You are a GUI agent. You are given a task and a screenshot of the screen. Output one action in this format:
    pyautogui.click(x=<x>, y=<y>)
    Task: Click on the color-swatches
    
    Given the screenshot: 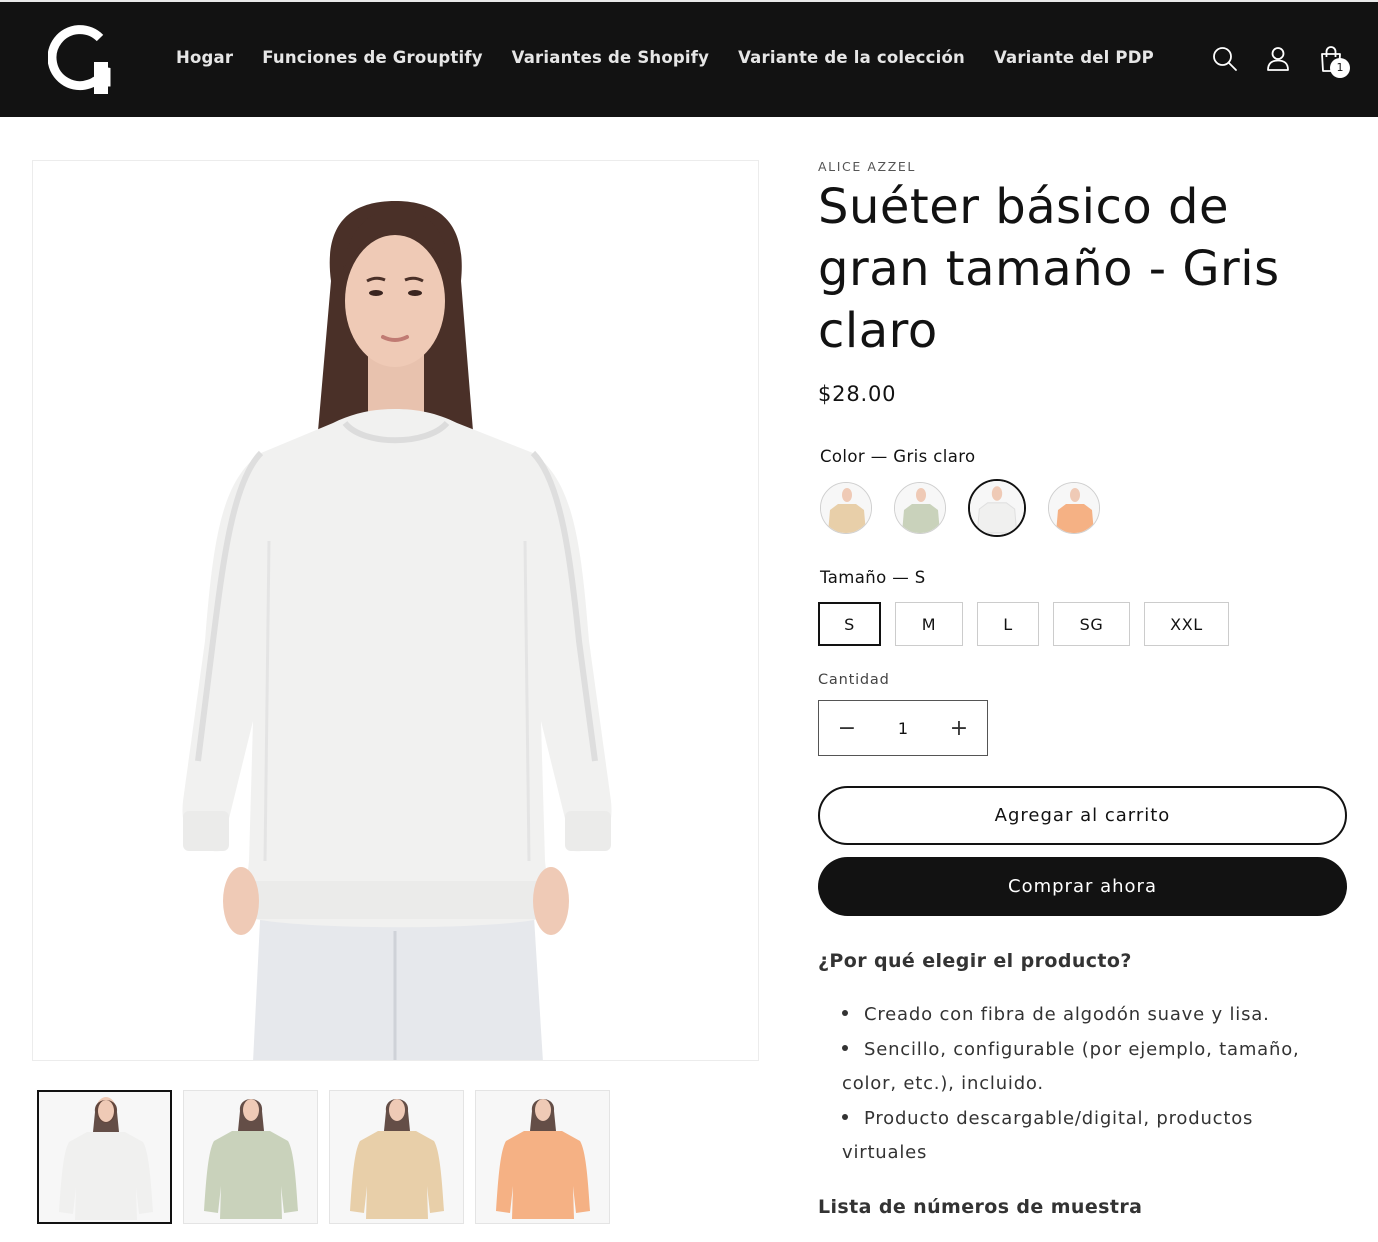 What is the action you would take?
    pyautogui.click(x=960, y=508)
    